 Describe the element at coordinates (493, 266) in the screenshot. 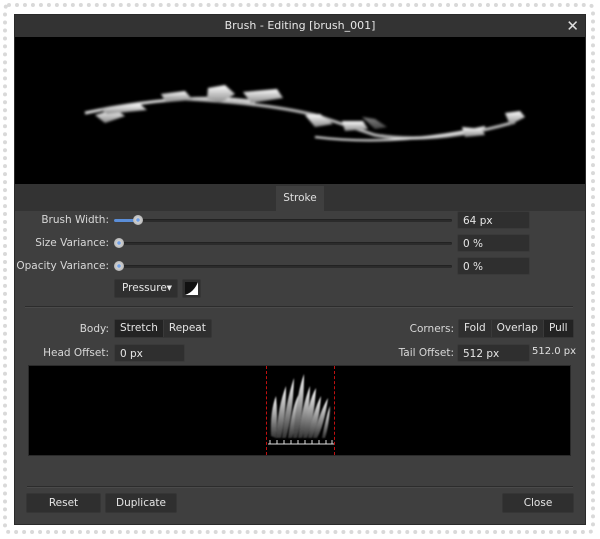

I see `opacity-variance-field: 0 %` at that location.